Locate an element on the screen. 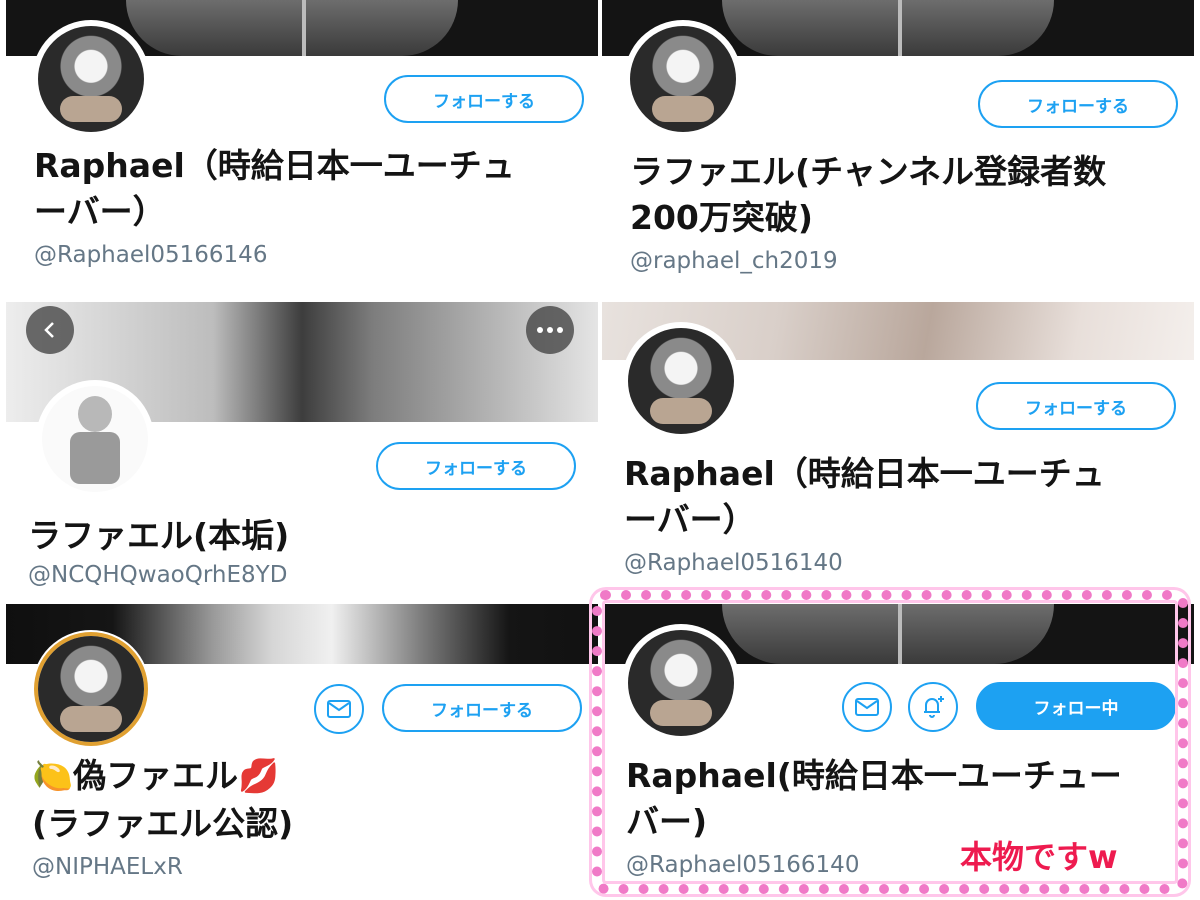 This screenshot has height=900, width=1200. handle: @raphael_ch2019 is located at coordinates (734, 261).